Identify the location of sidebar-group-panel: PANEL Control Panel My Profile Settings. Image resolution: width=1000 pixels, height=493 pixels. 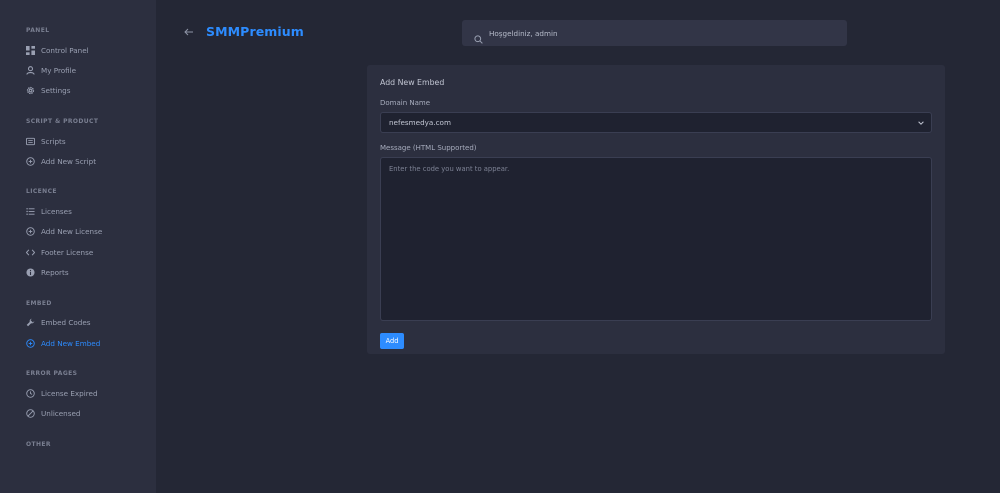
(78, 63).